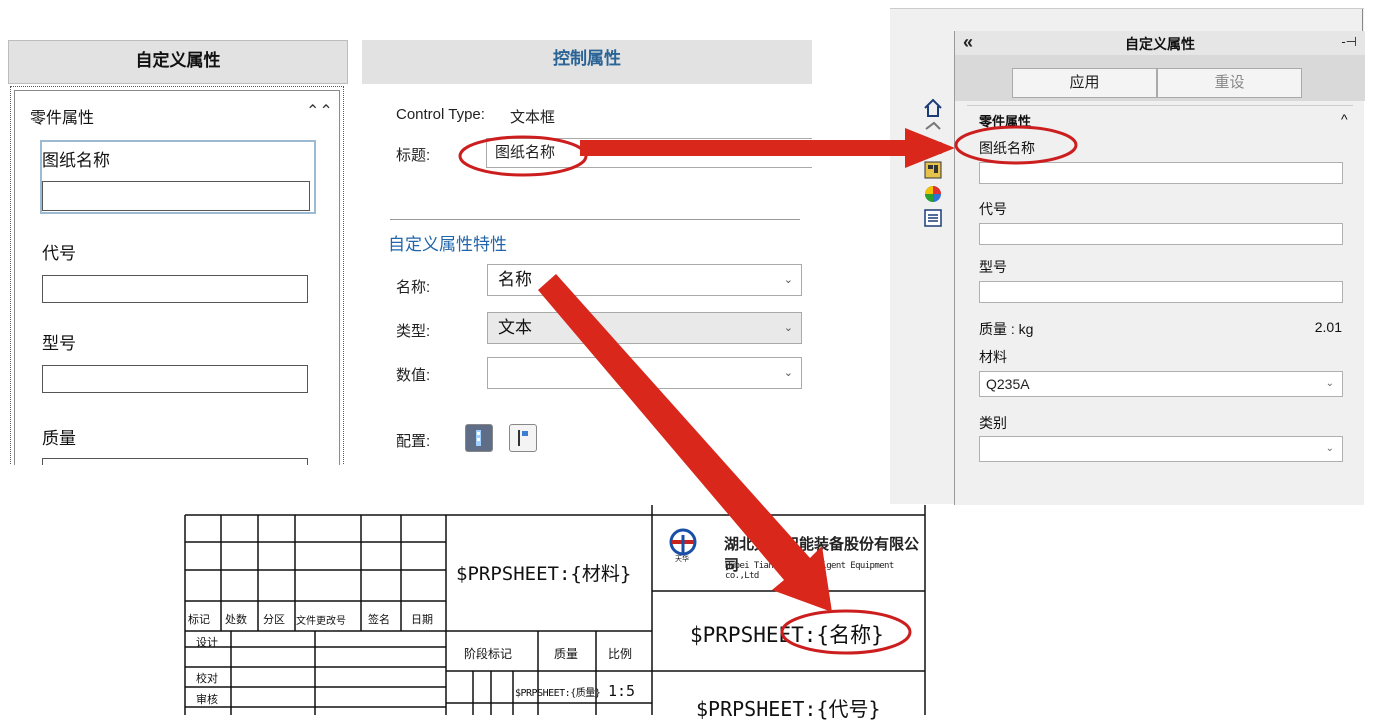 The image size is (1374, 722). Describe the element at coordinates (59, 438) in the screenshot. I see `field-label-mass: 质量` at that location.